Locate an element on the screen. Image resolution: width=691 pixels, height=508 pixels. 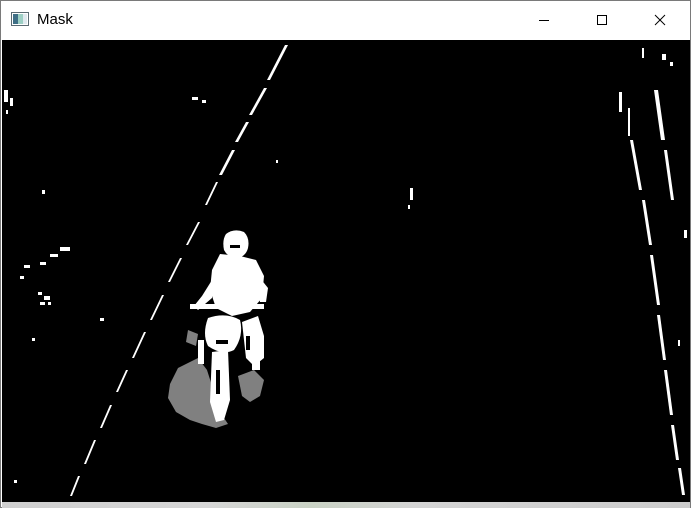
close-button is located at coordinates (660, 20).